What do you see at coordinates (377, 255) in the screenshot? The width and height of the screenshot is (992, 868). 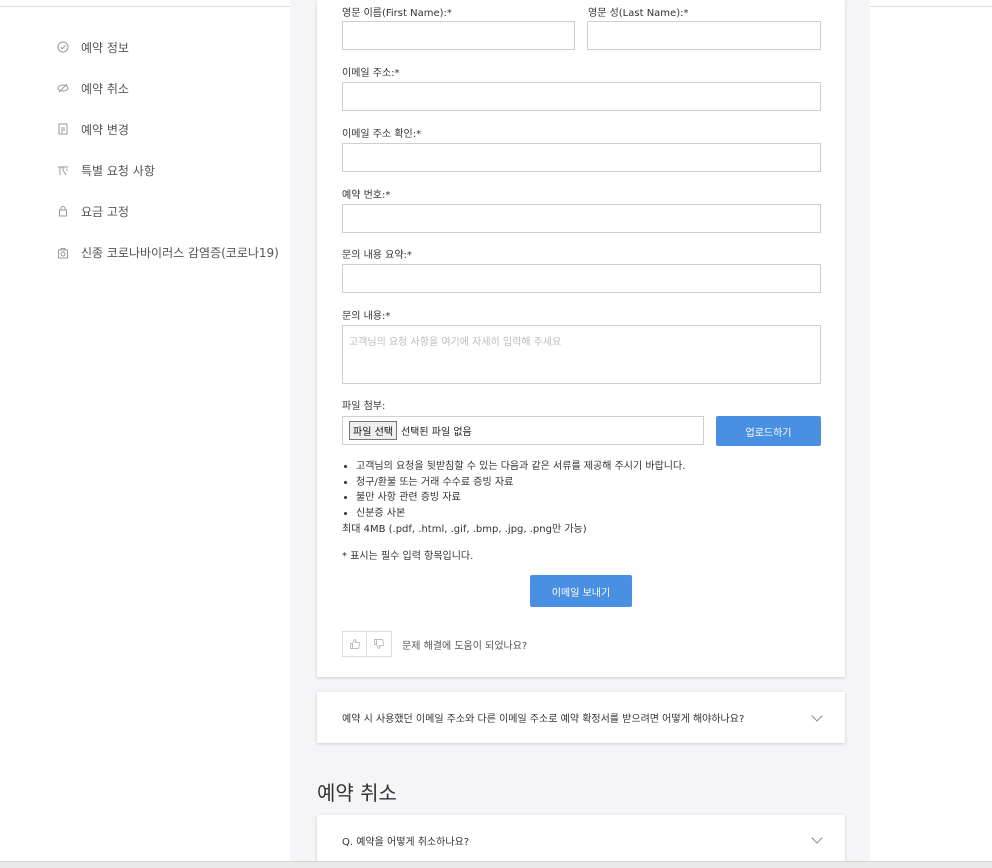 I see `inquiry-summary-label: 문의 내용 요약:*` at bounding box center [377, 255].